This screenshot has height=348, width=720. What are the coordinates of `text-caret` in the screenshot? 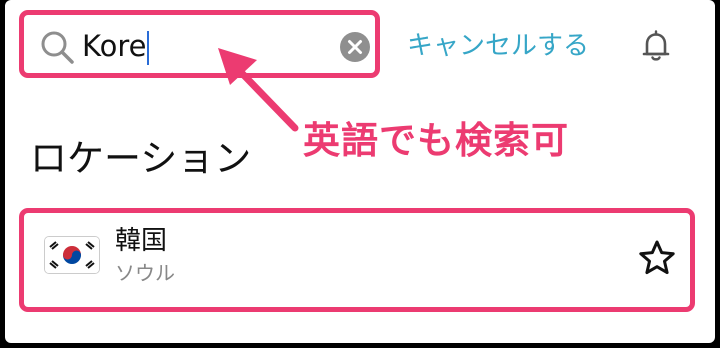 It's located at (148, 48).